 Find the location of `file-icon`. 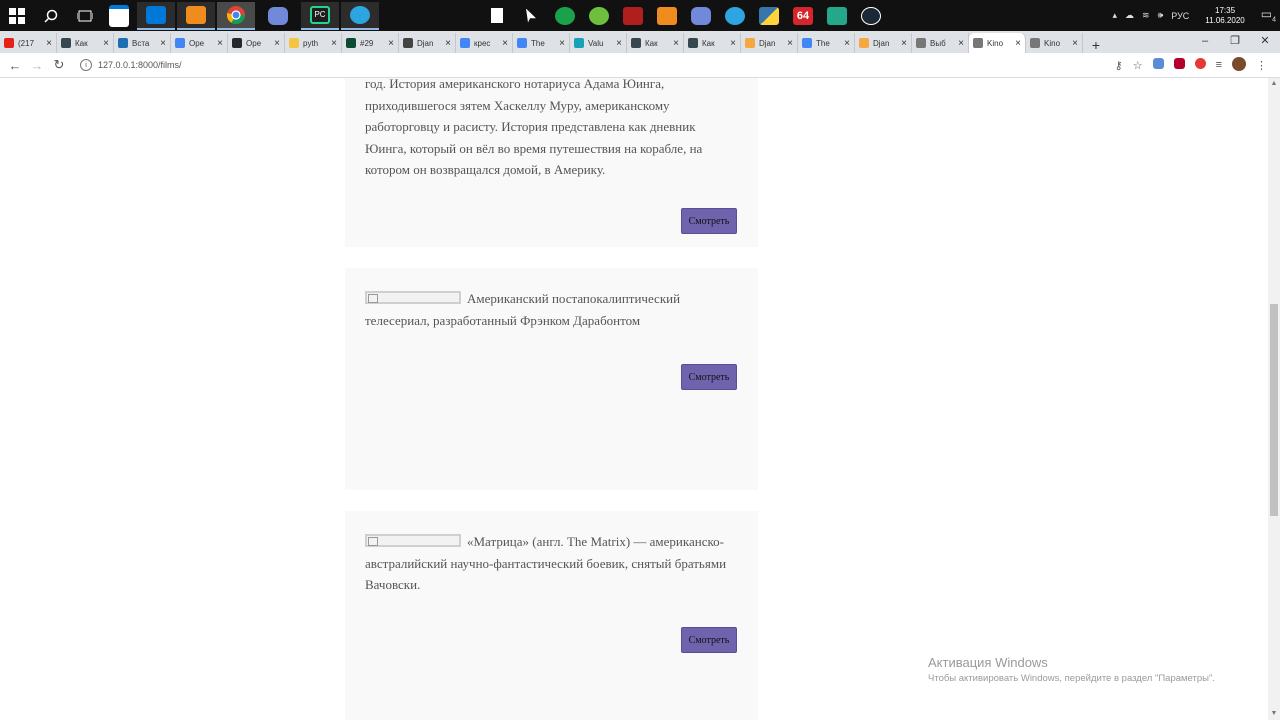

file-icon is located at coordinates (497, 16).